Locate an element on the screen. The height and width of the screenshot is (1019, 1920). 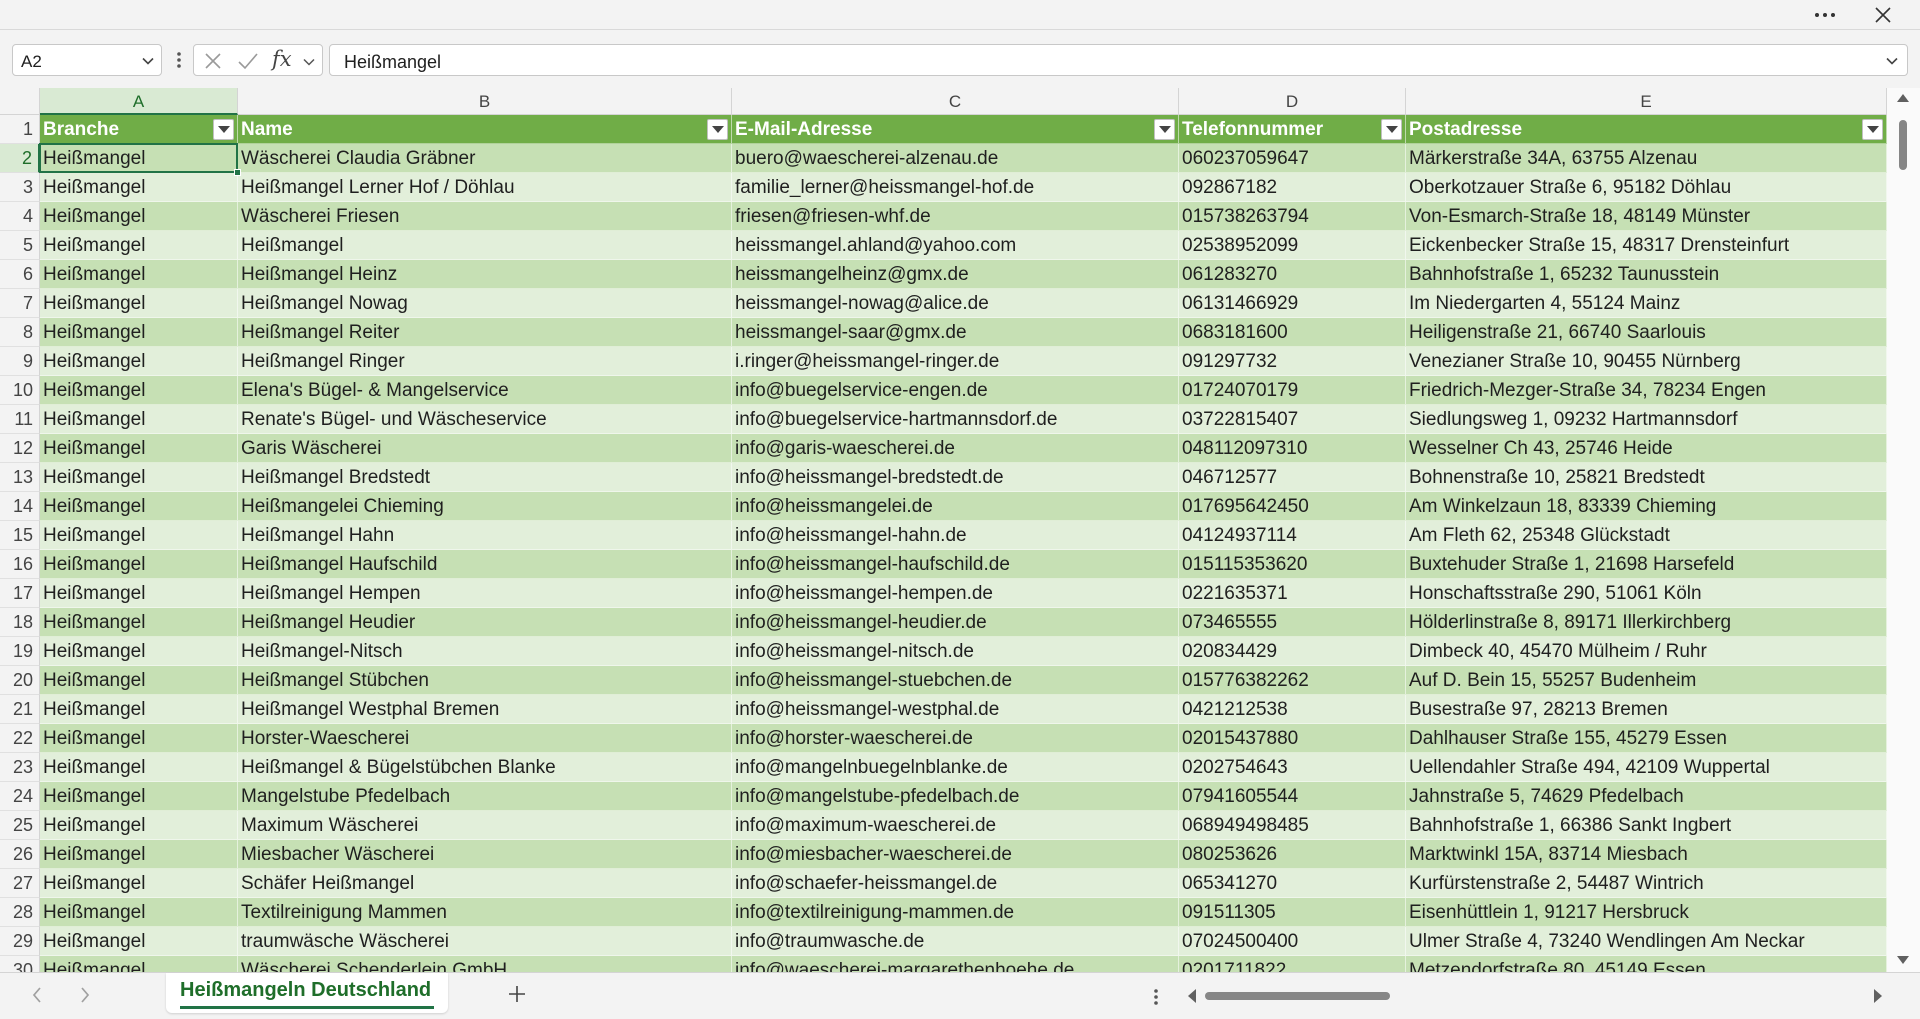
table-cell: buero@waescherei-alzenau.de is located at coordinates (955, 158).